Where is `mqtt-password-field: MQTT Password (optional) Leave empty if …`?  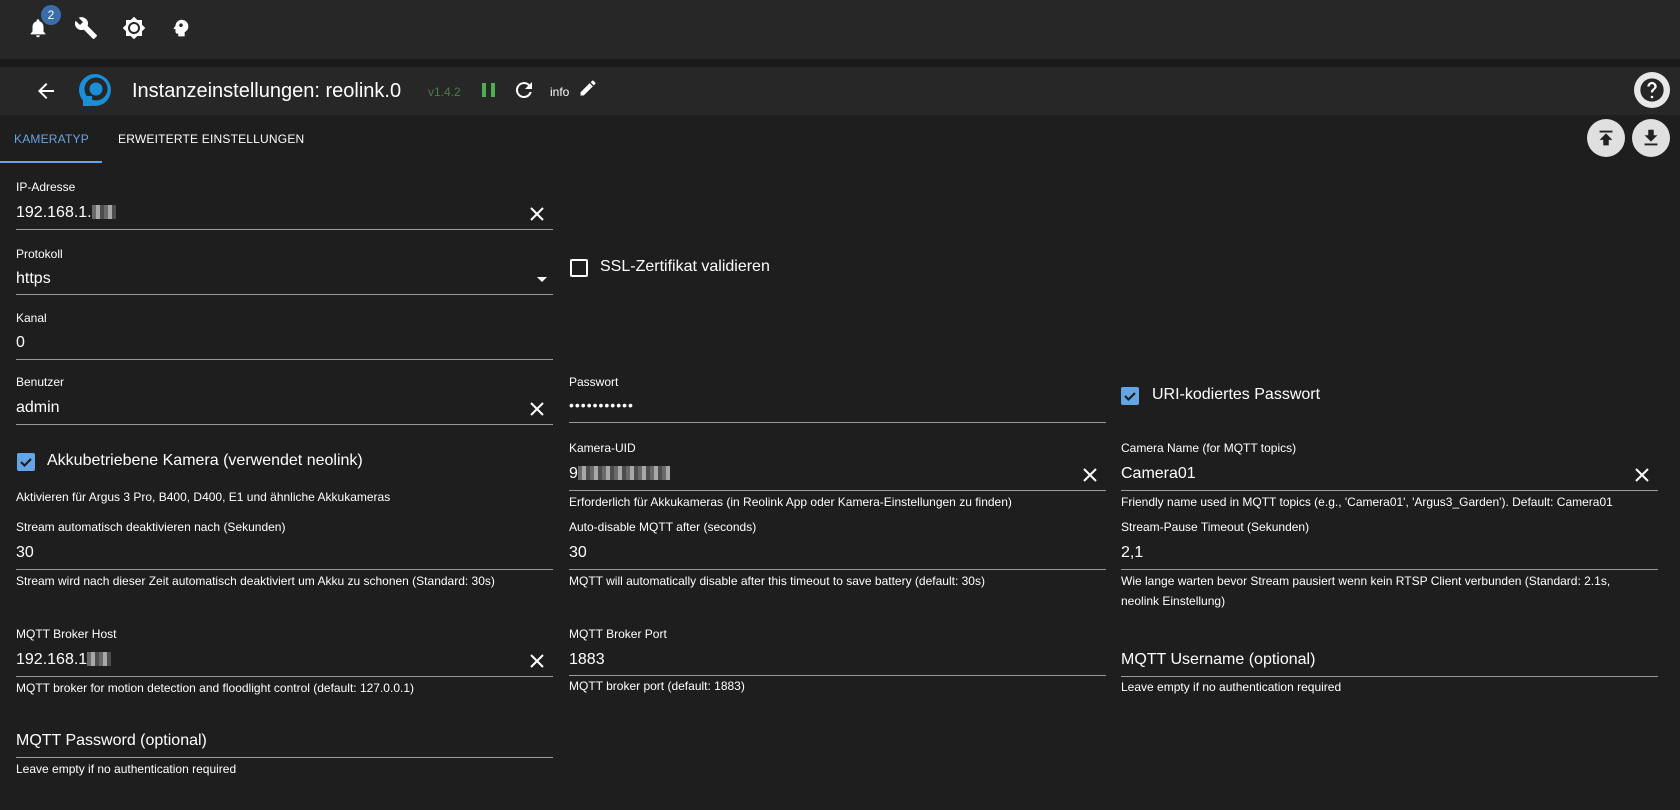
mqtt-password-field: MQTT Password (optional) Leave empty if … is located at coordinates (284, 760).